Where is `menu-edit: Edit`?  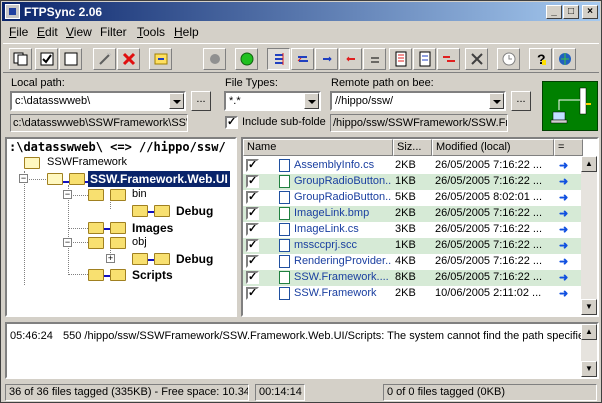
menu-edit: Edit is located at coordinates (47, 32).